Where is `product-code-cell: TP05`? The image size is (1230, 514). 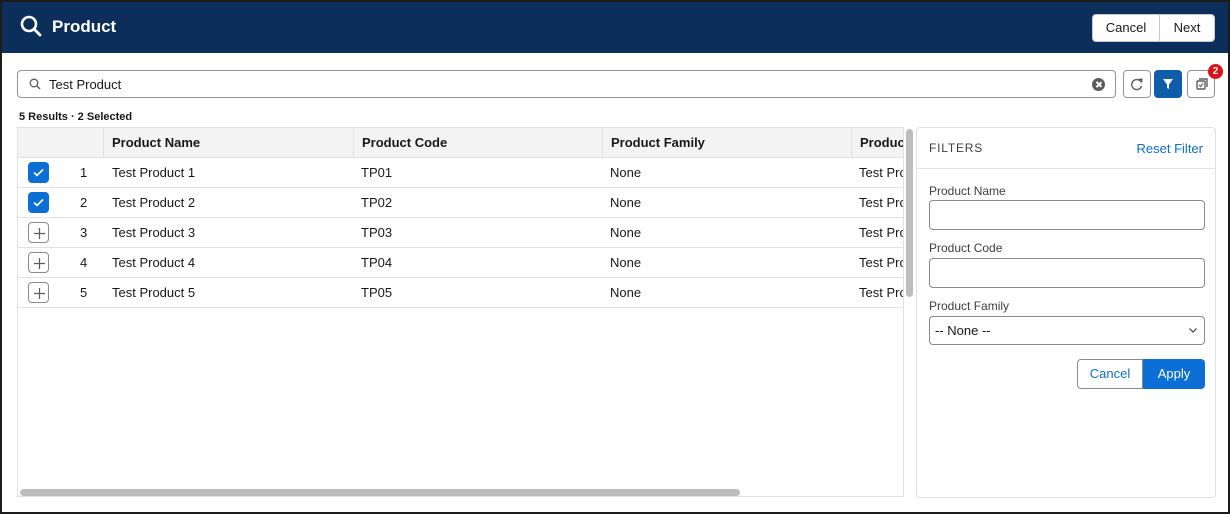
product-code-cell: TP05 is located at coordinates (377, 292).